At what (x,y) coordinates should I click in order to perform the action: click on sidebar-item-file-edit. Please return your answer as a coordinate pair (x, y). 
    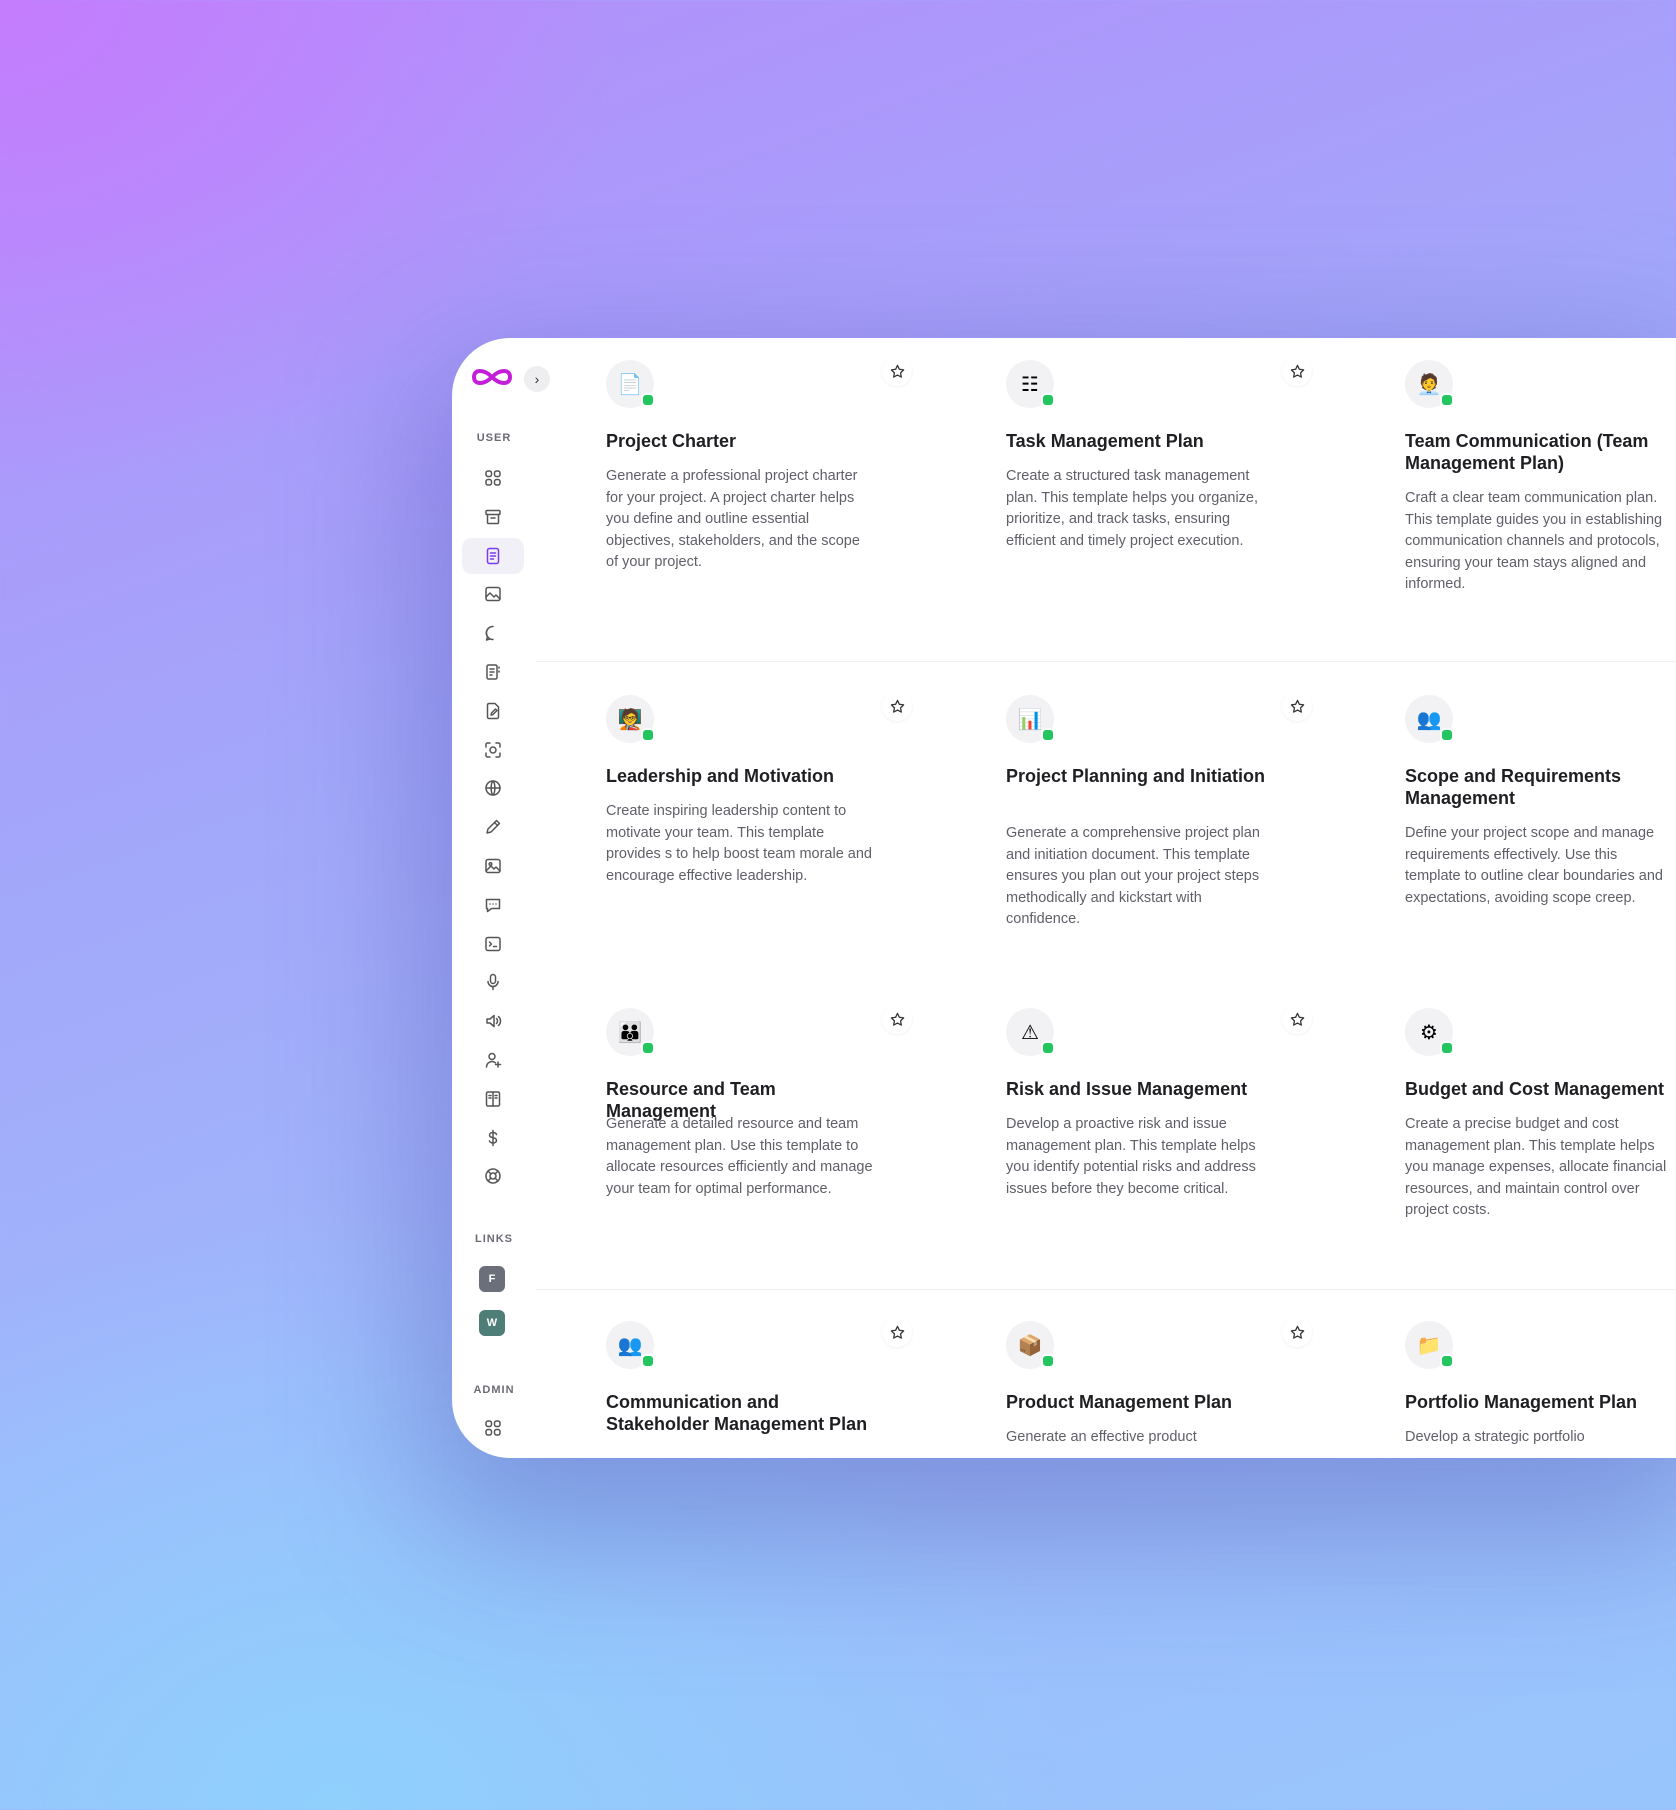
    Looking at the image, I should click on (493, 711).